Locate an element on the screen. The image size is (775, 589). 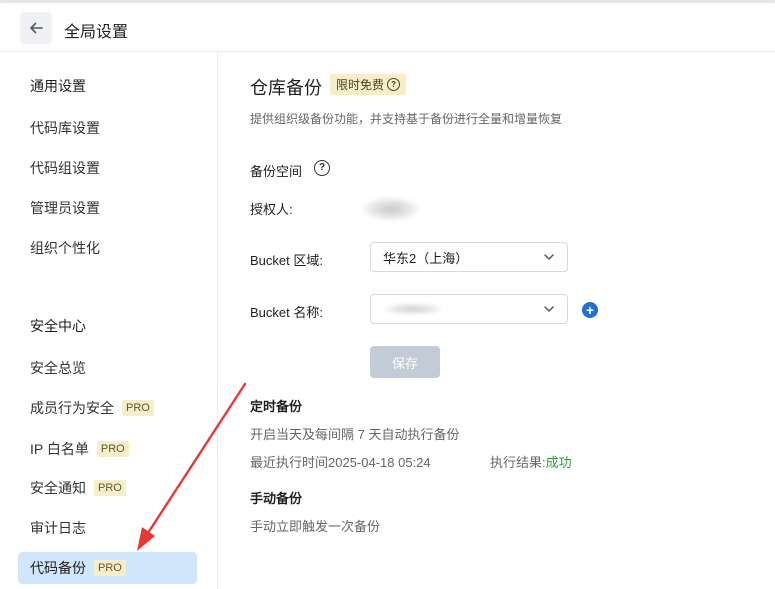
manual-backup-title: 手动备份 is located at coordinates (276, 498).